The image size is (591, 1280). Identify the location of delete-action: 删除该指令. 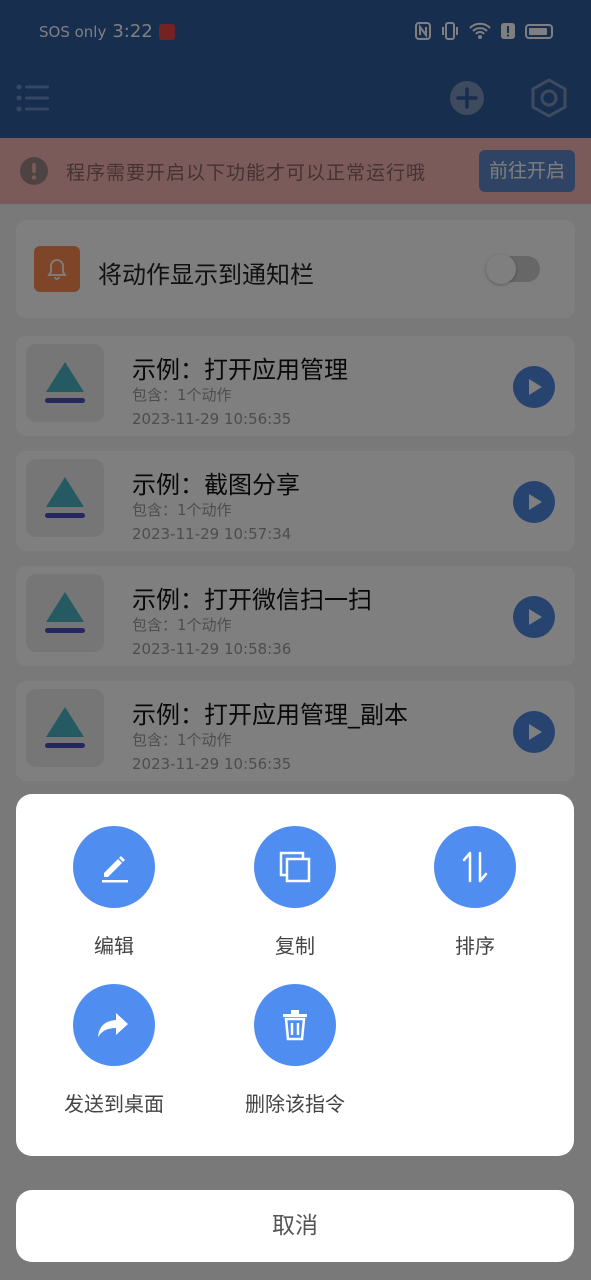
(295, 1050).